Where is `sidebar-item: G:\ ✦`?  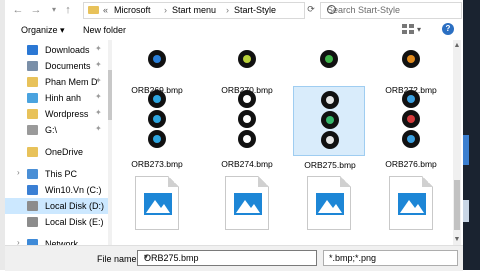 sidebar-item: G:\ ✦ is located at coordinates (56, 130).